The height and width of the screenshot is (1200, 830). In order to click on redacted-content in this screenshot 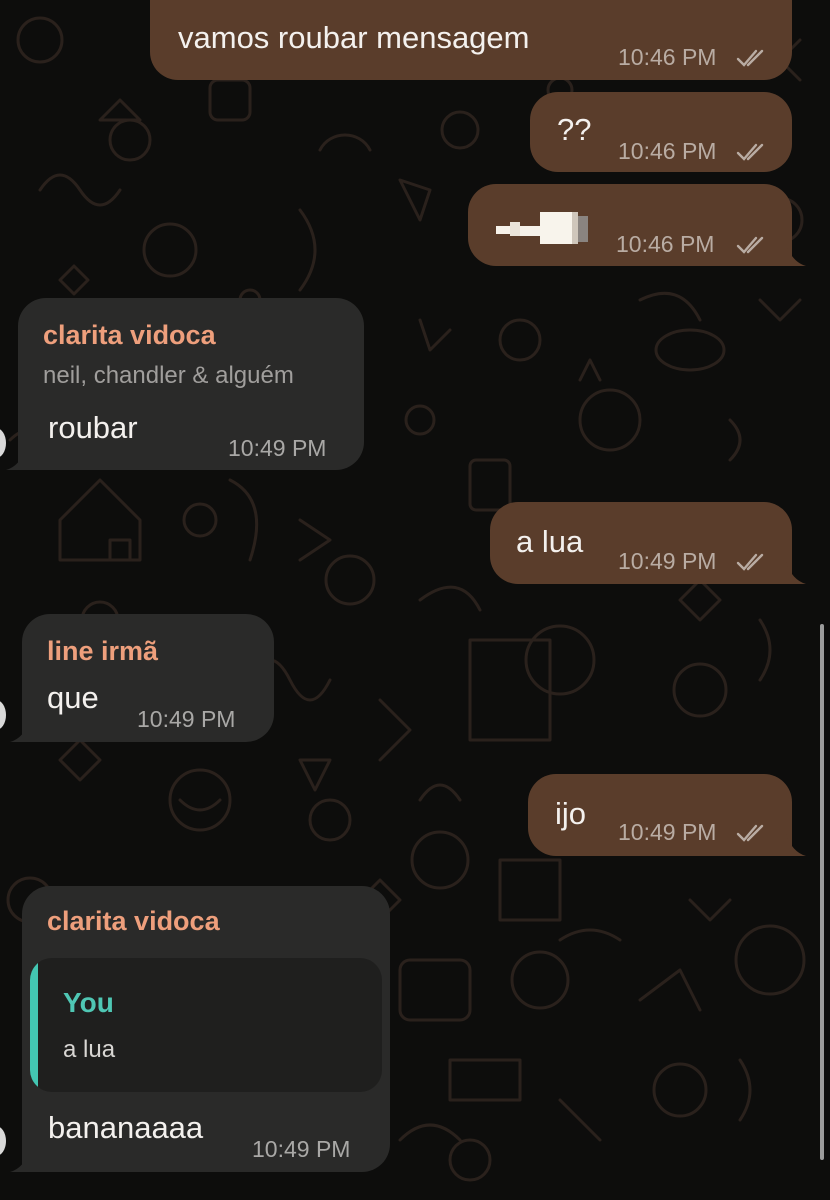, I will do `click(542, 228)`.